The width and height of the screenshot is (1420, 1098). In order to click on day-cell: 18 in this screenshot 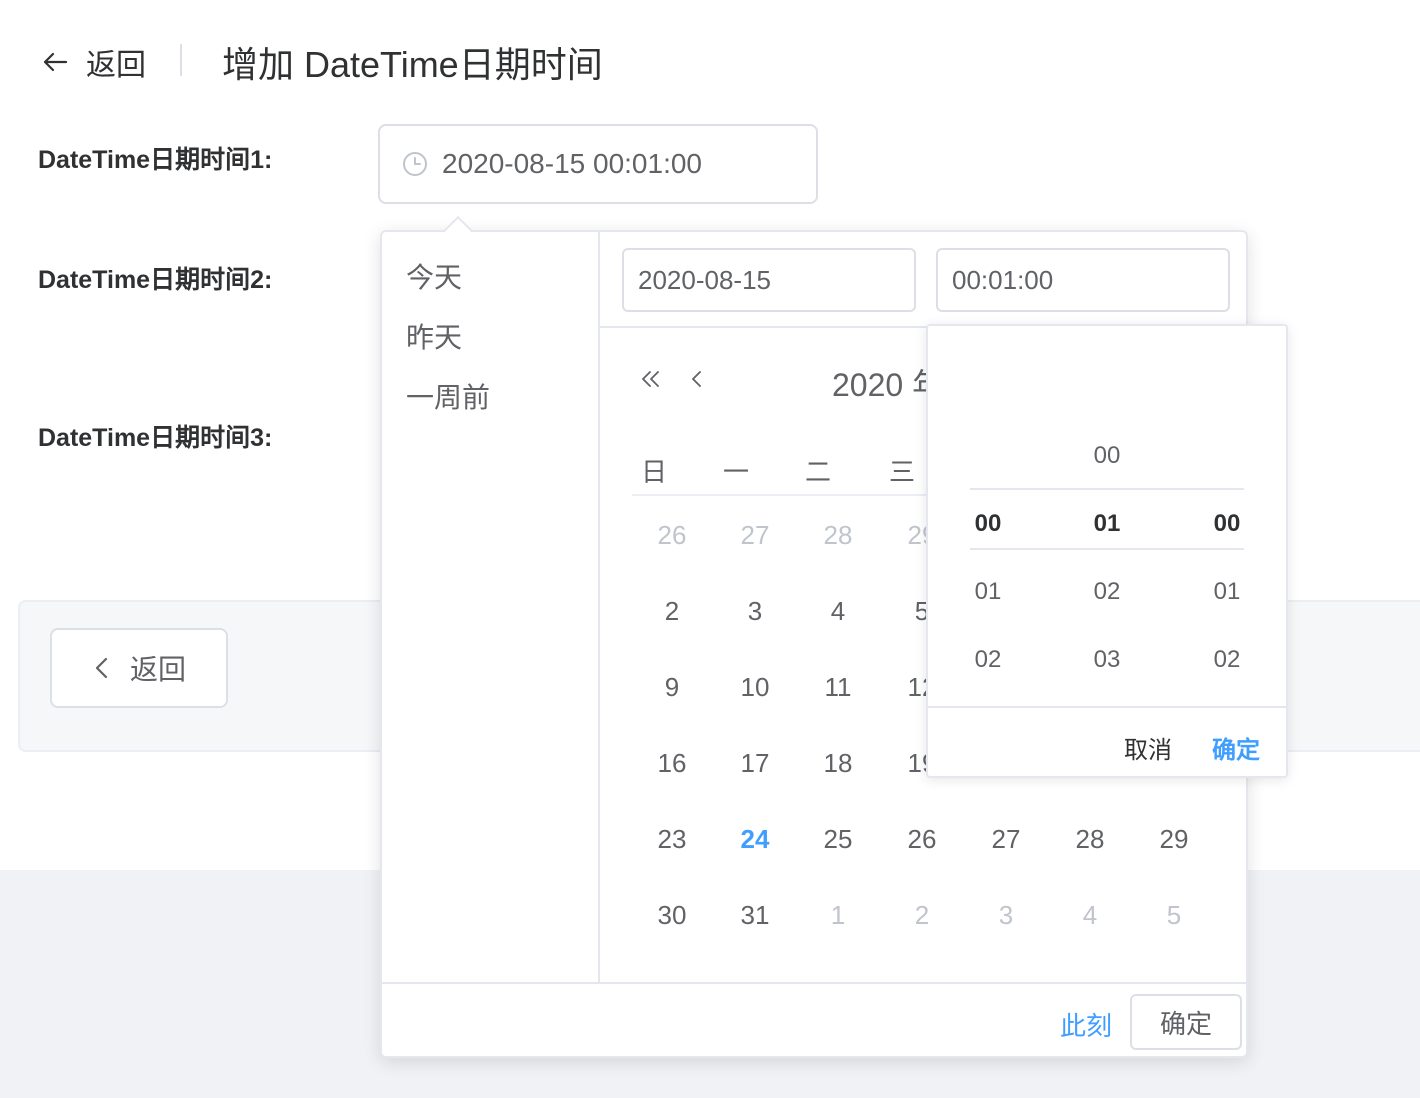, I will do `click(838, 763)`.